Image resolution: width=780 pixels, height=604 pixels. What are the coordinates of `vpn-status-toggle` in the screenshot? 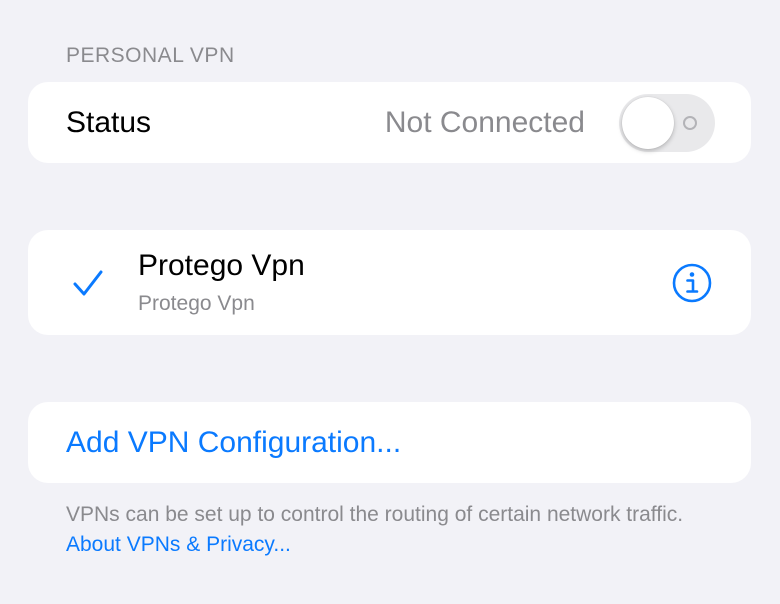 It's located at (667, 123).